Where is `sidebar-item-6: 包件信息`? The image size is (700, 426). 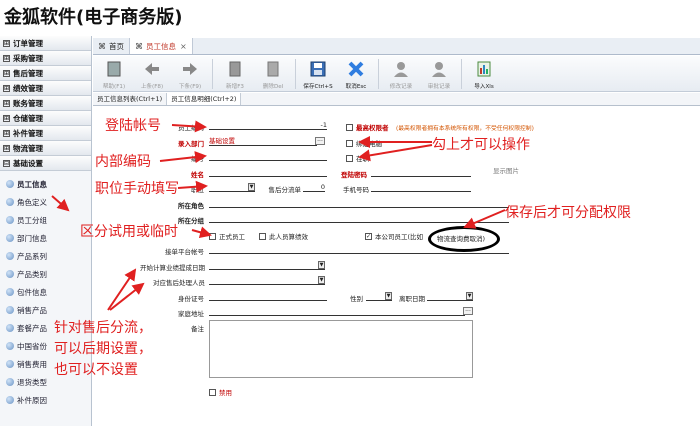 sidebar-item-6: 包件信息 is located at coordinates (45, 292).